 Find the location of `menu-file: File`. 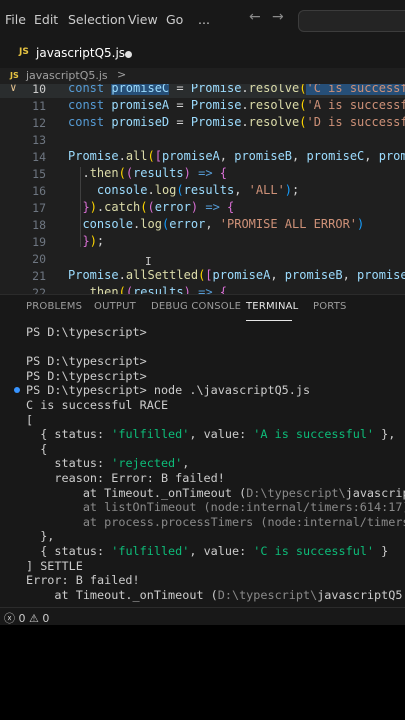

menu-file: File is located at coordinates (15, 19).